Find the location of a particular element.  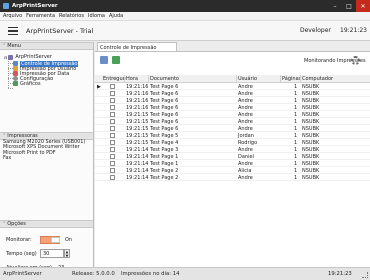

loading-spinner-icon is located at coordinates (355, 60).